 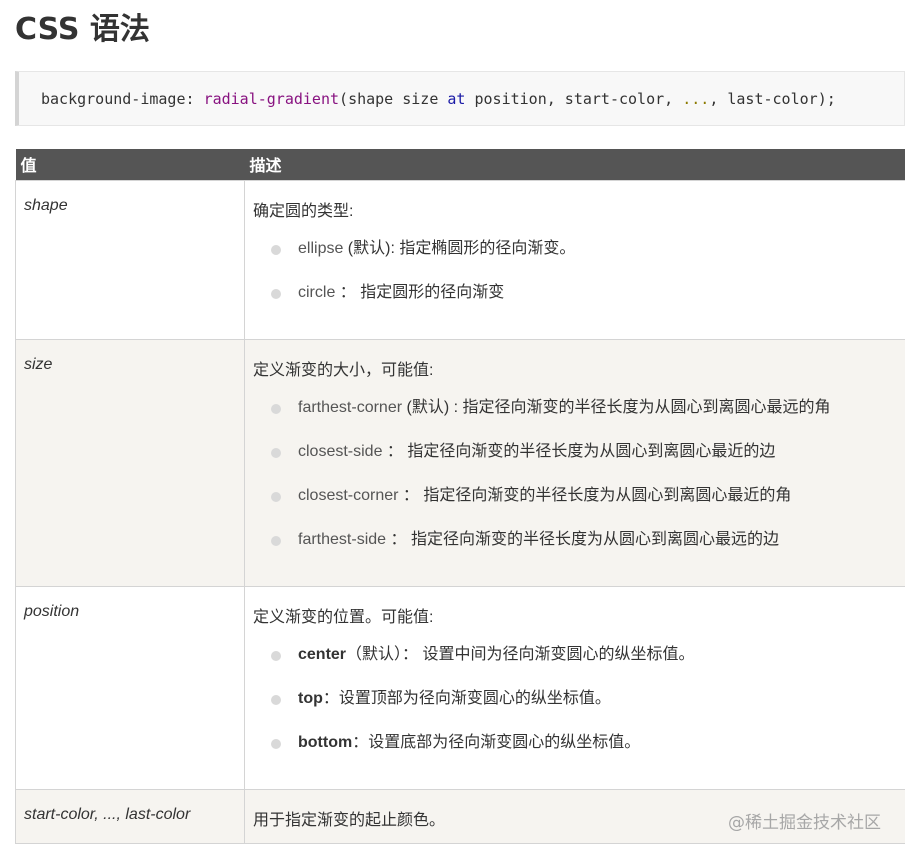 What do you see at coordinates (130, 462) in the screenshot?
I see `value-name: size` at bounding box center [130, 462].